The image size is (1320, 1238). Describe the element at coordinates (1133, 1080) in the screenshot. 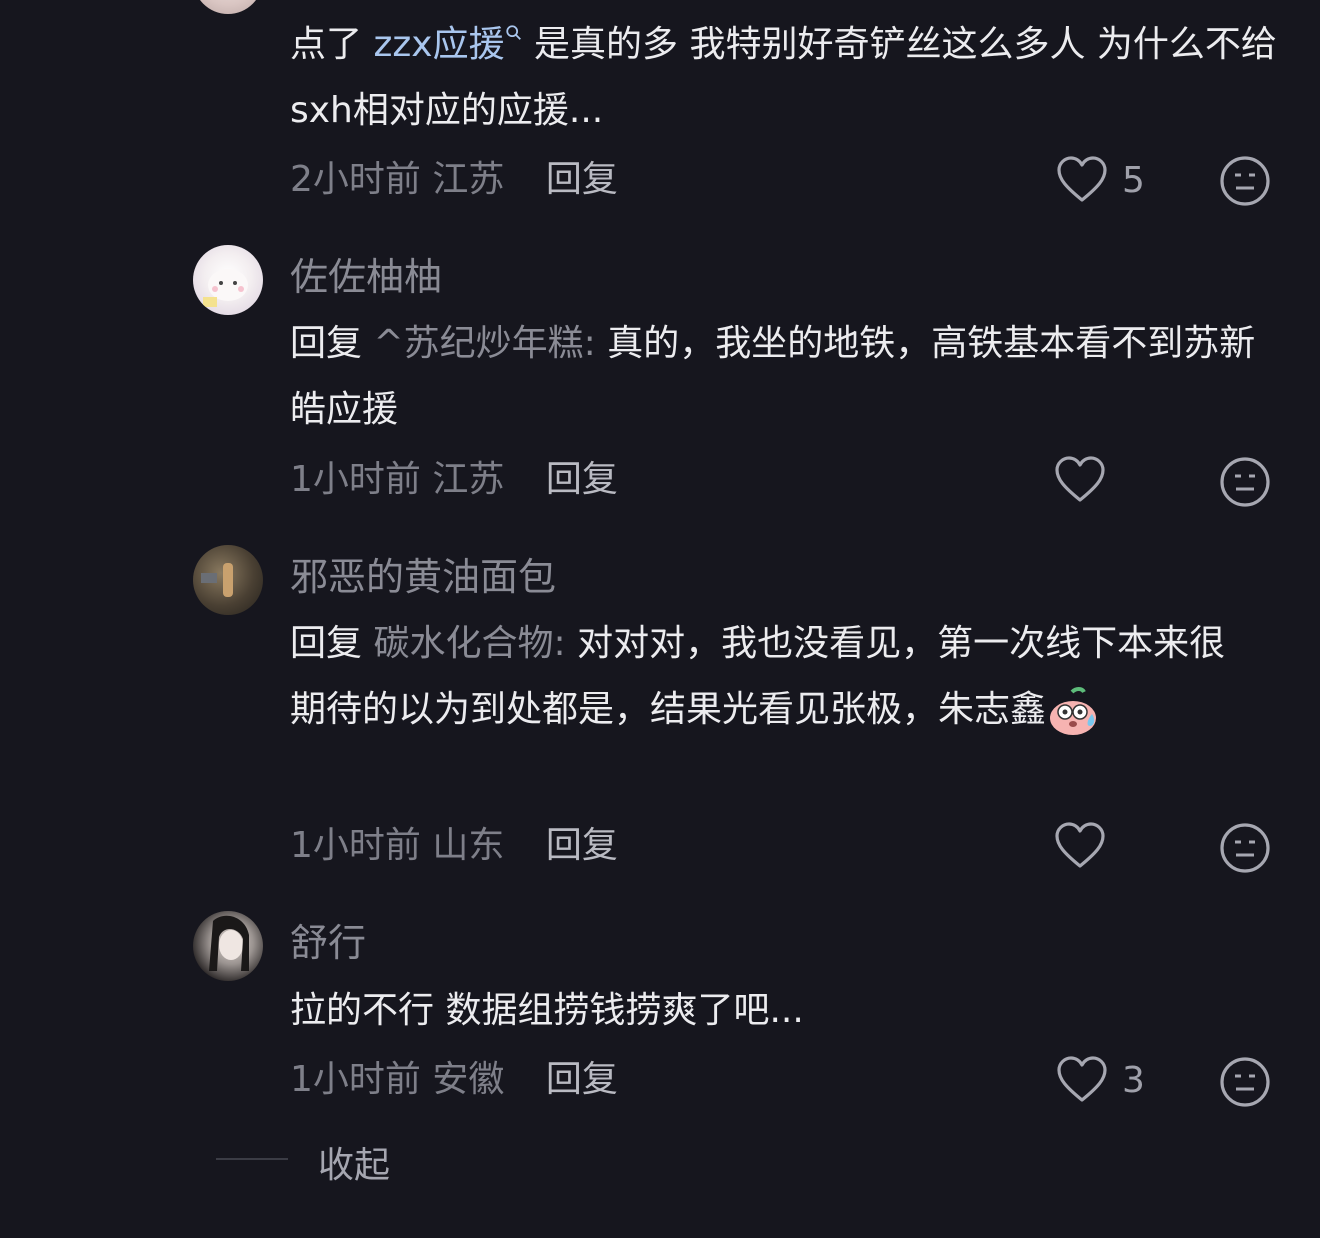

I see `like-count: 3` at that location.